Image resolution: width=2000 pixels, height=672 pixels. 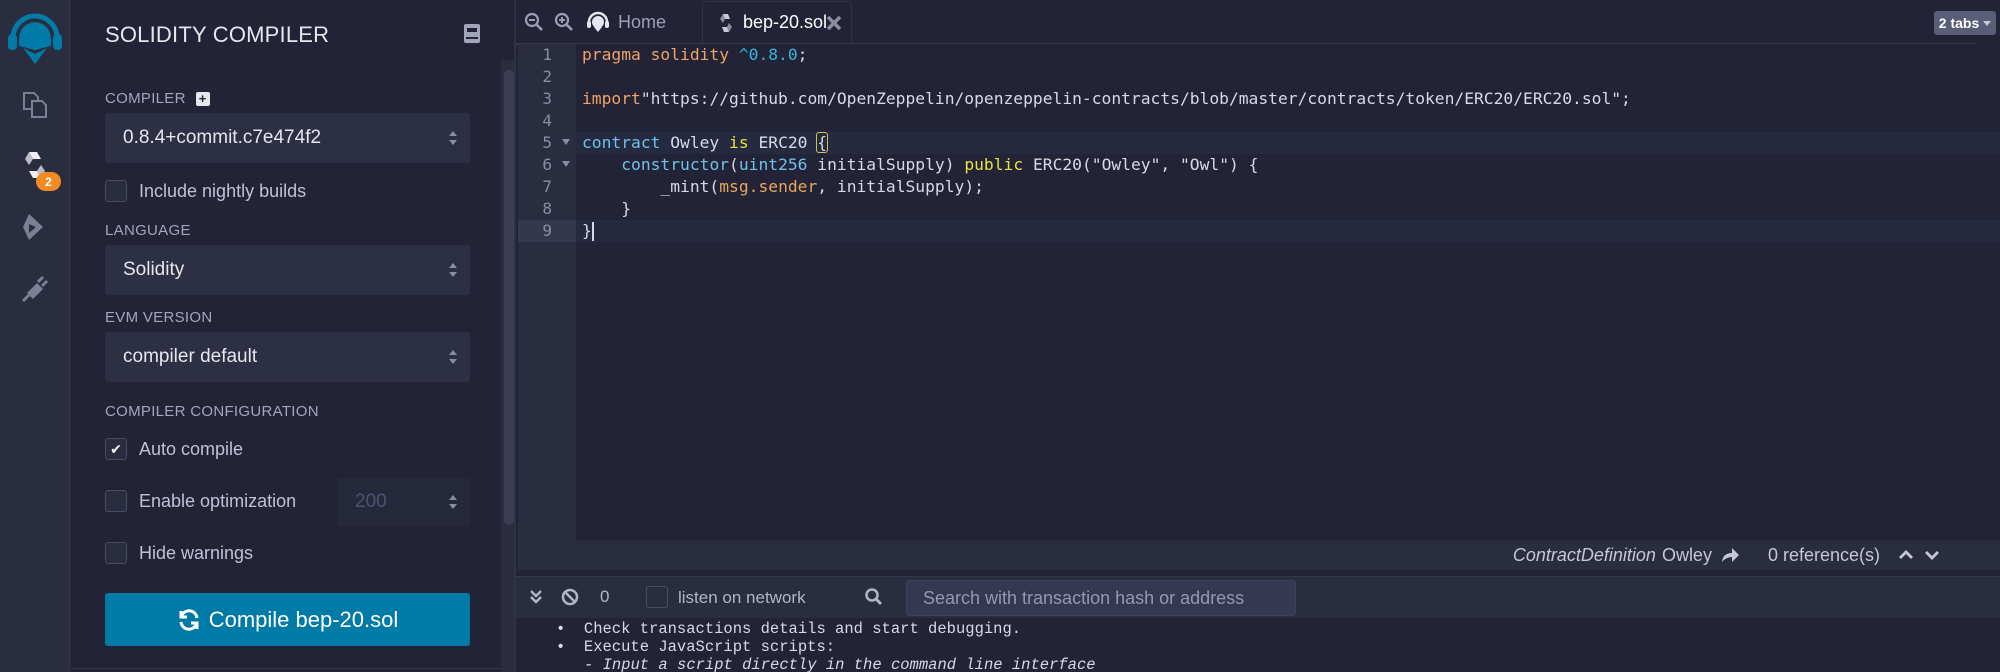 I want to click on plug-icon, so click(x=35, y=289).